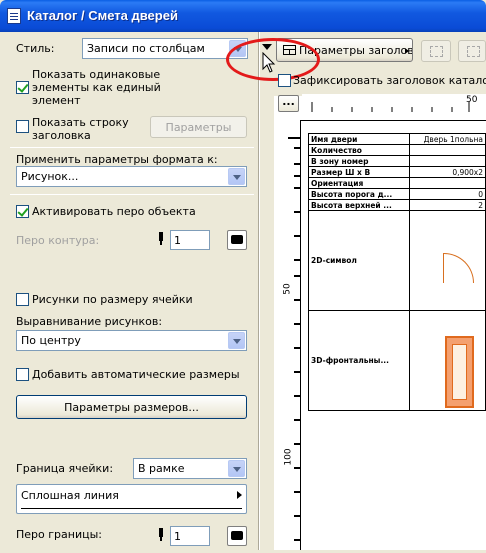  I want to click on cell-value: Дверь 1польна, so click(447, 139).